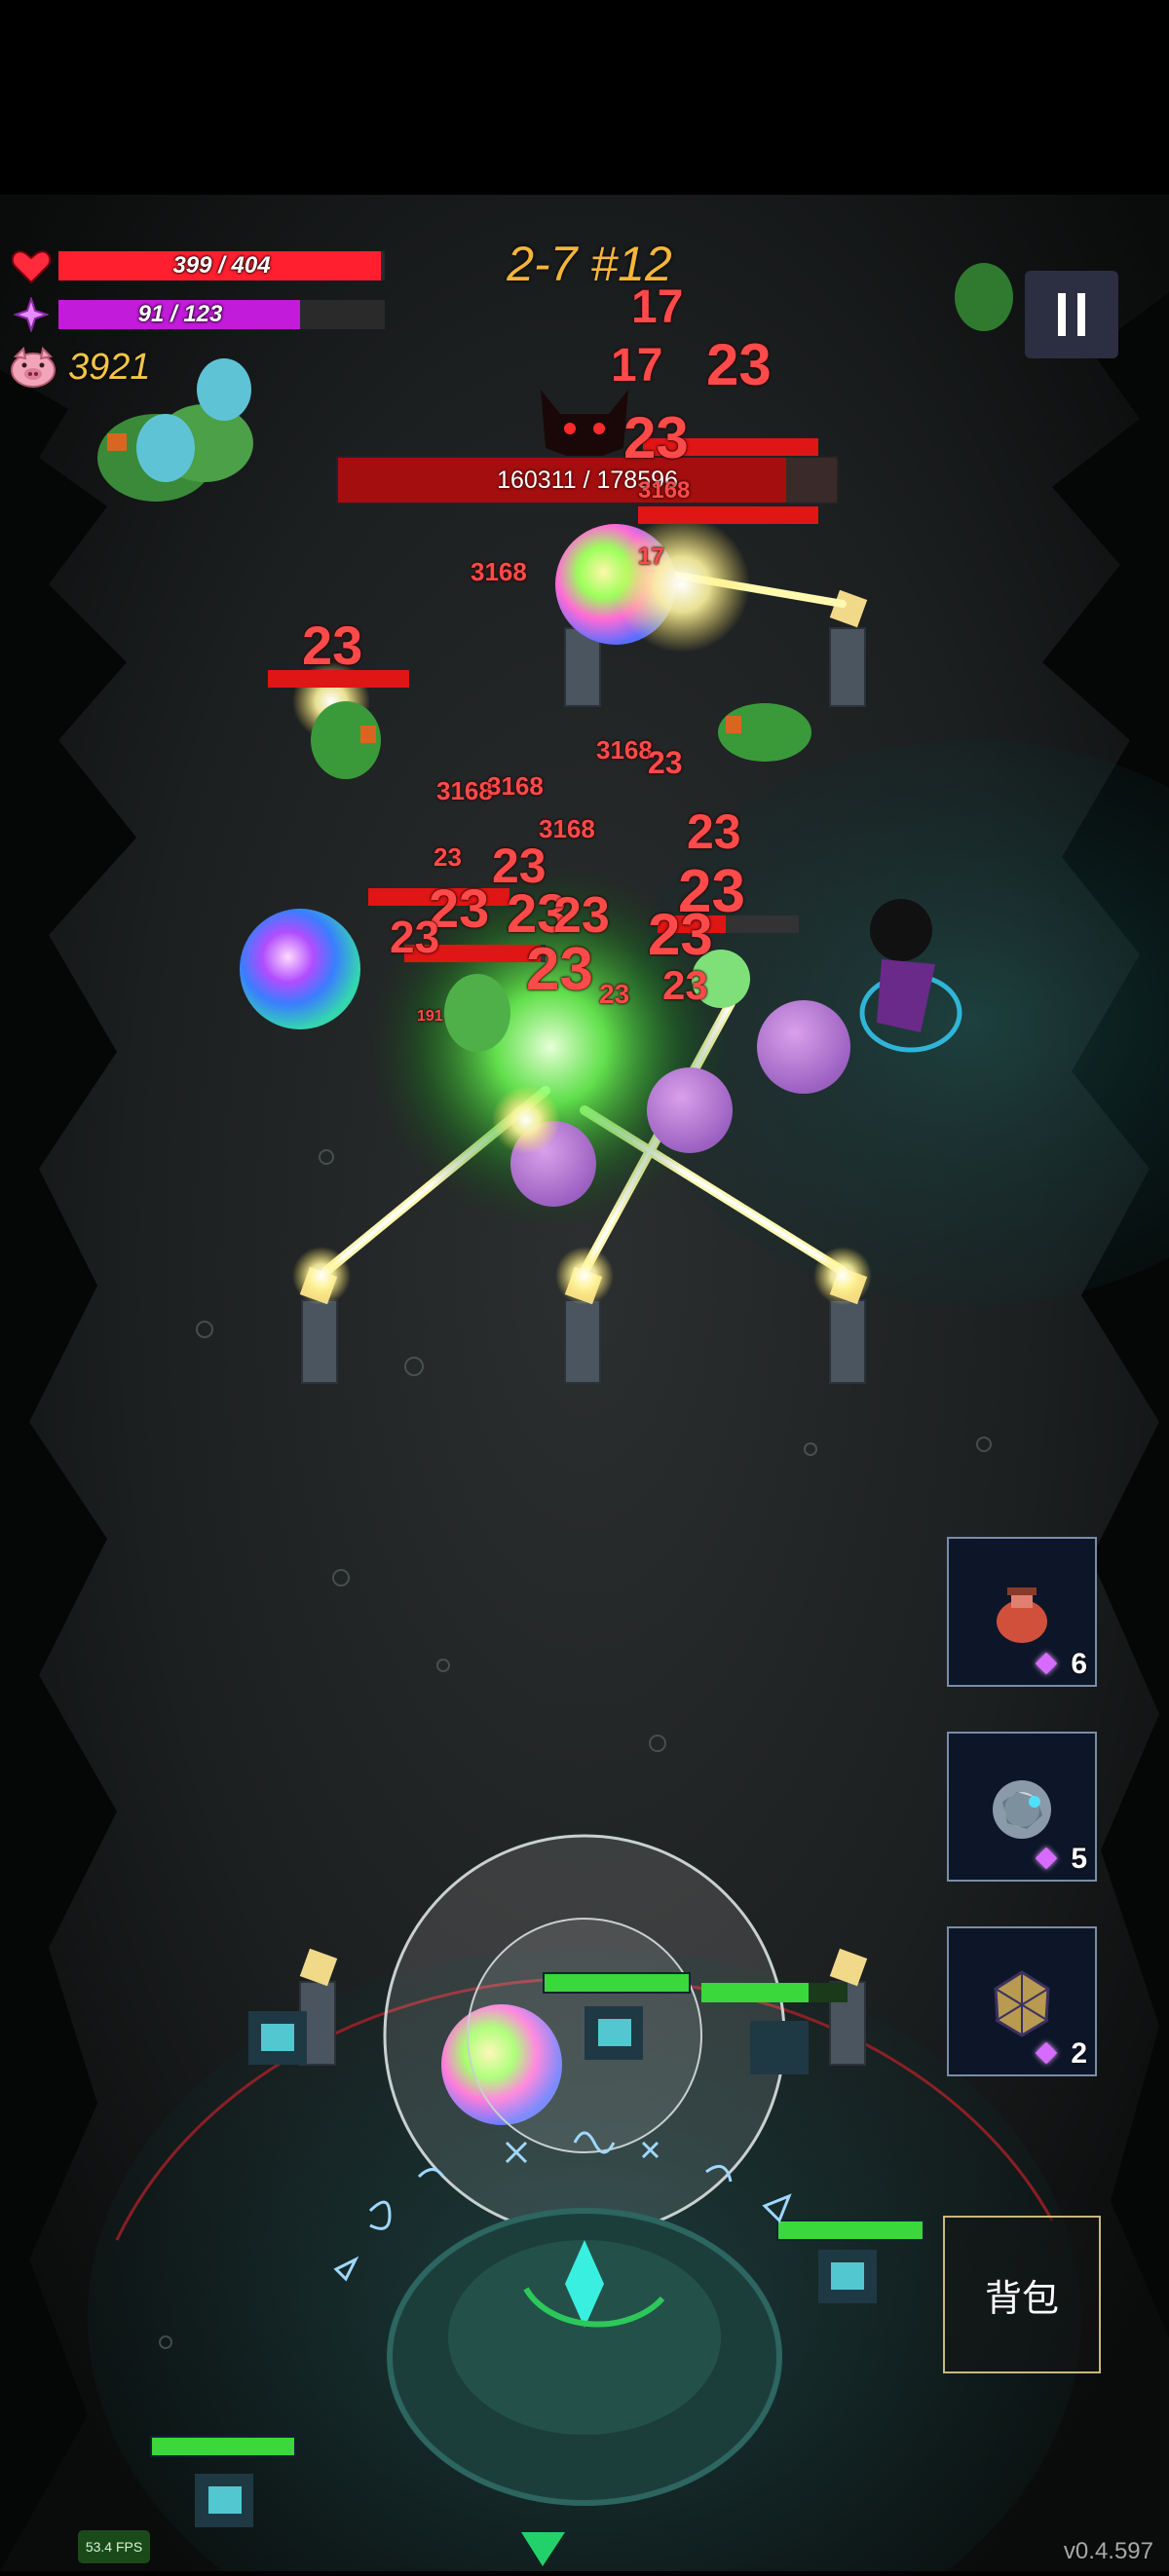  Describe the element at coordinates (1108, 2551) in the screenshot. I see `version-label: v0.4.597` at that location.